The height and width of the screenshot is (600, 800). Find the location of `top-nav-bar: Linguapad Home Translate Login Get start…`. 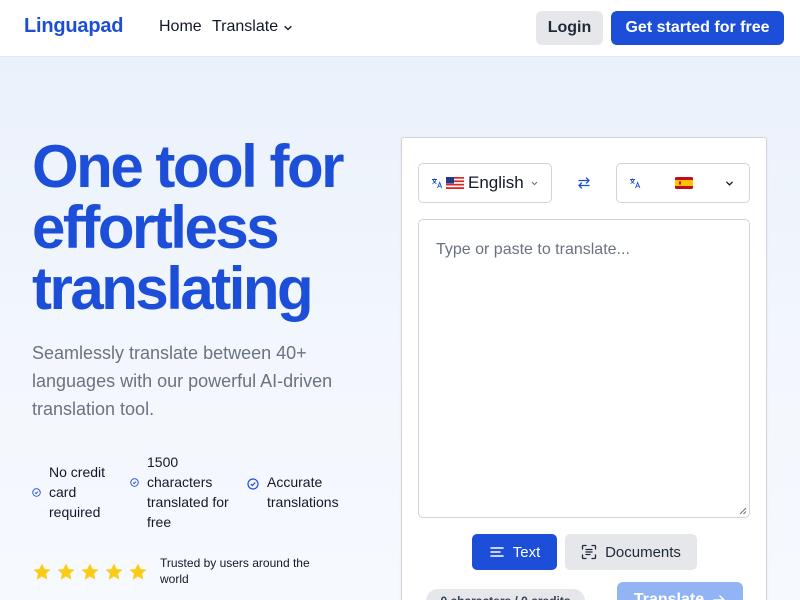

top-nav-bar: Linguapad Home Translate Login Get start… is located at coordinates (400, 28).